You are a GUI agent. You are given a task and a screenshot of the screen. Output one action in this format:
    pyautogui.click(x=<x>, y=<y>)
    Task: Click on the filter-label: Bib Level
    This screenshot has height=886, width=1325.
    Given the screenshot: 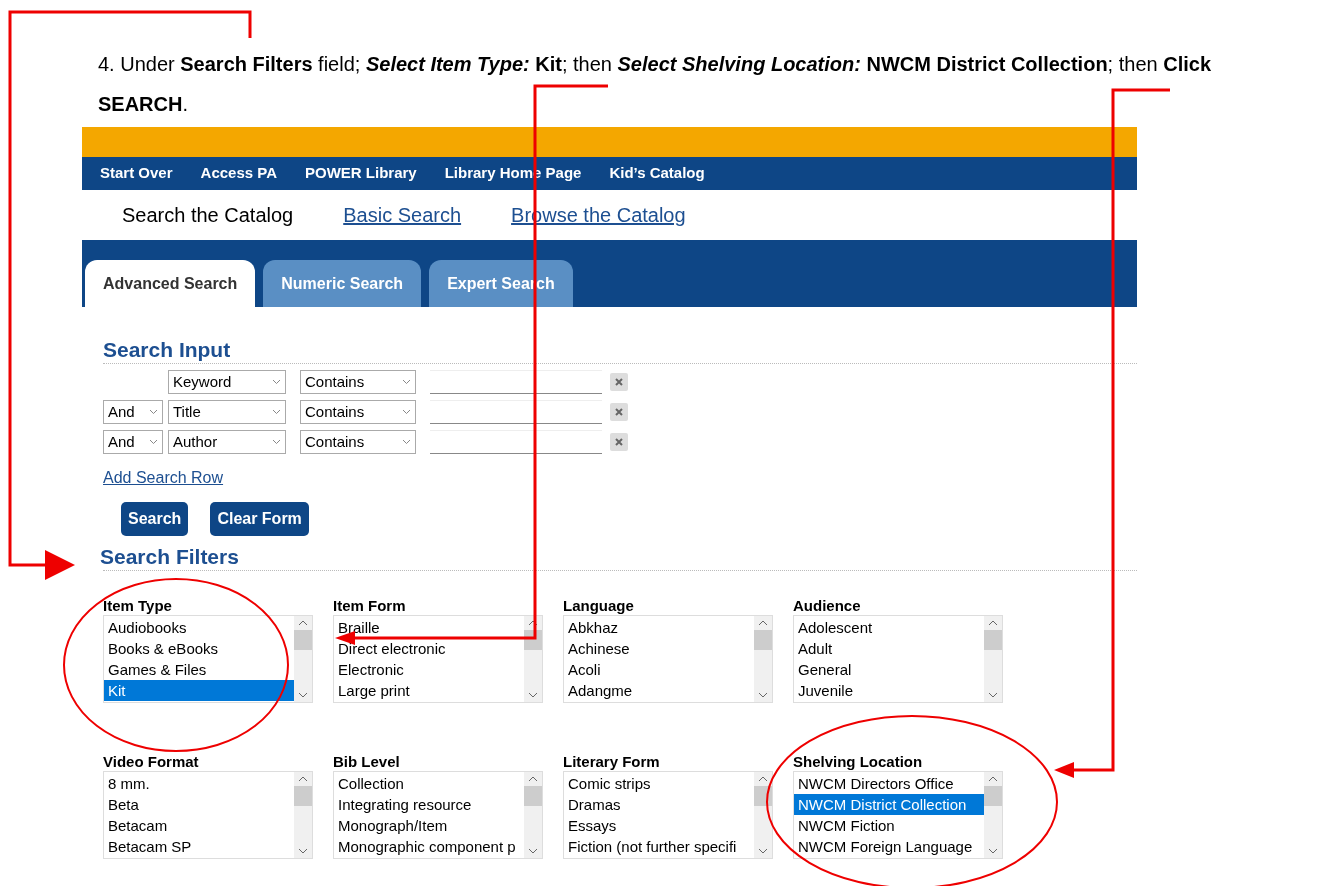 What is the action you would take?
    pyautogui.click(x=367, y=762)
    